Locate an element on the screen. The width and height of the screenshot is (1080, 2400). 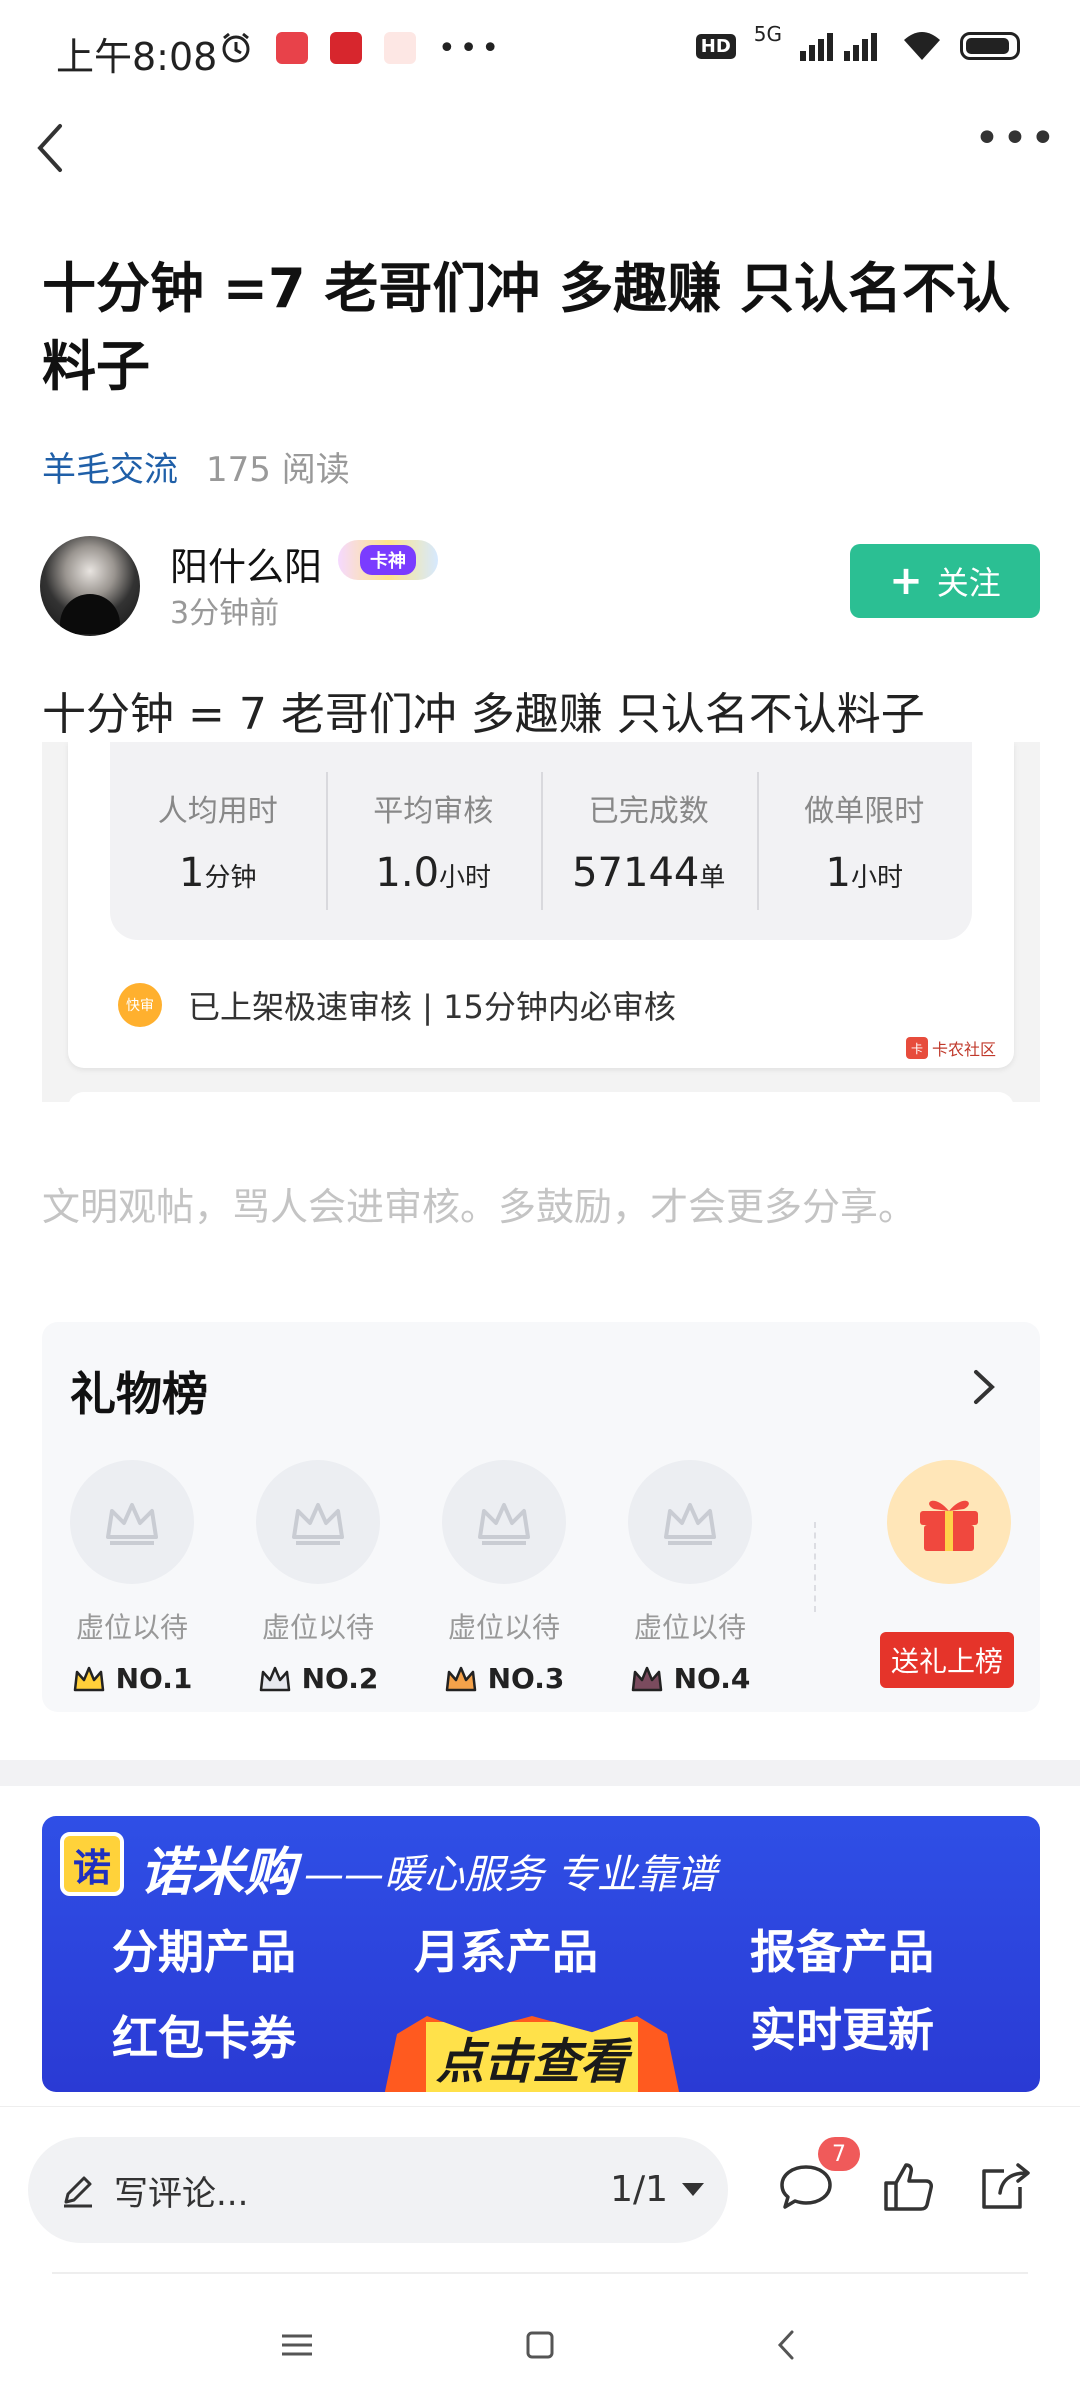
battery-icon is located at coordinates (990, 46).